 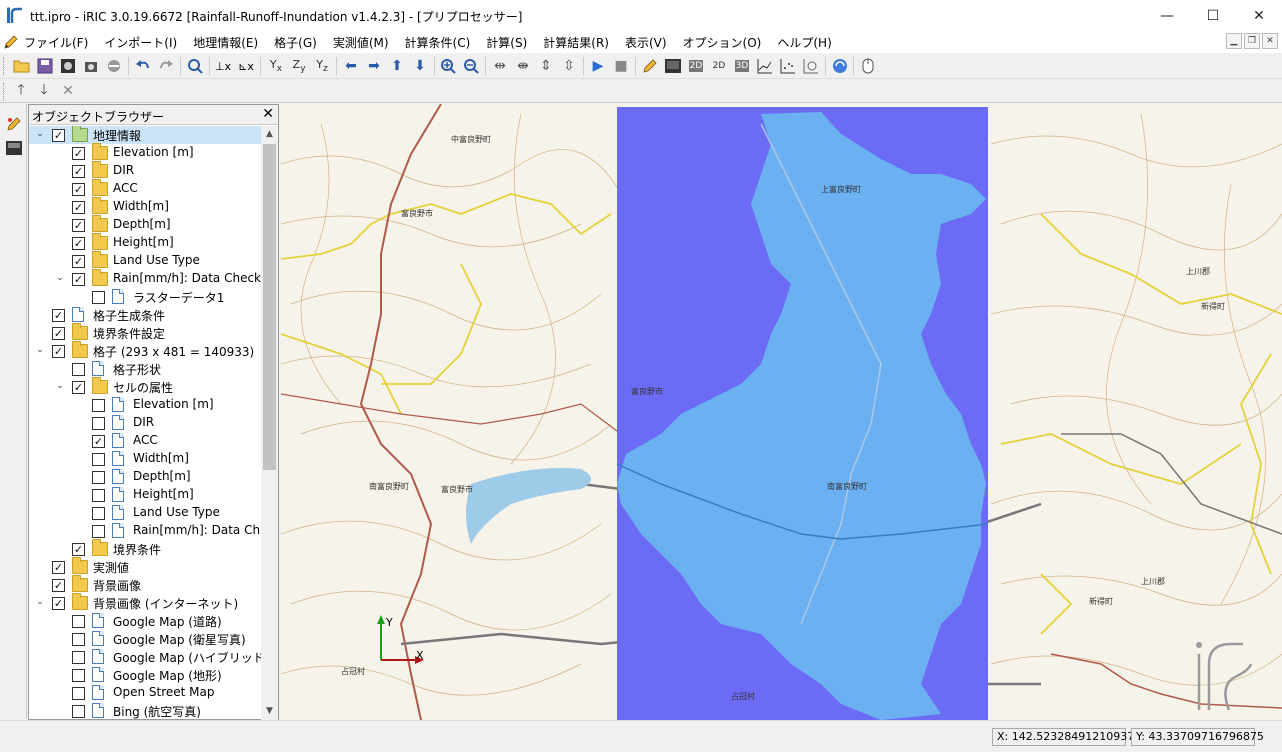 I want to click on menu-item: ファイル(F), so click(x=60, y=42).